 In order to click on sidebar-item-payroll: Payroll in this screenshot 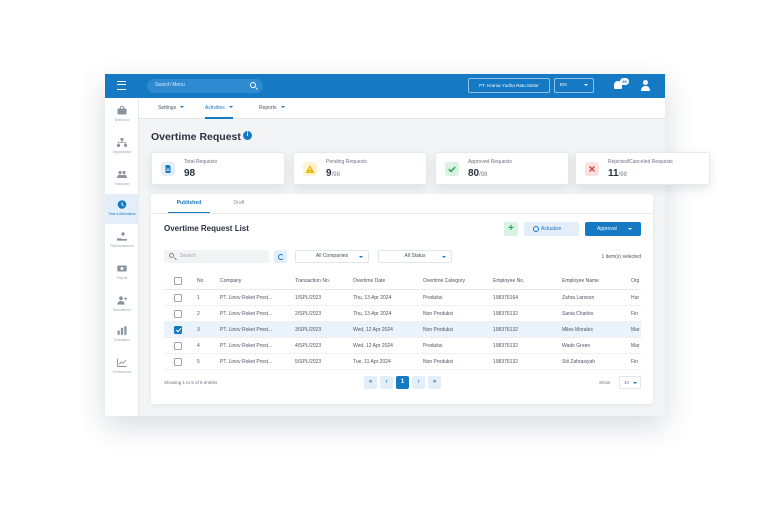, I will do `click(122, 273)`.